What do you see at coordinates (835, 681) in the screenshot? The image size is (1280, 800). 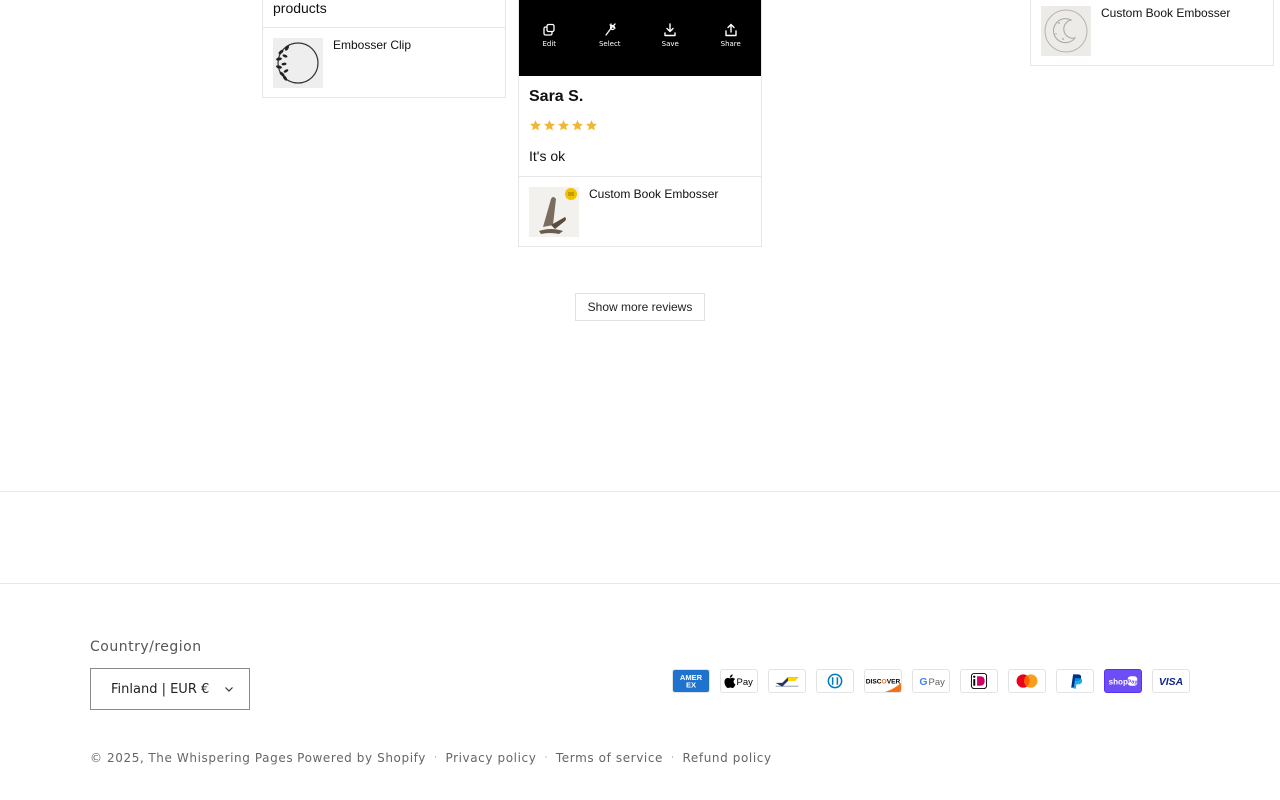 I see `diners-club-icon` at bounding box center [835, 681].